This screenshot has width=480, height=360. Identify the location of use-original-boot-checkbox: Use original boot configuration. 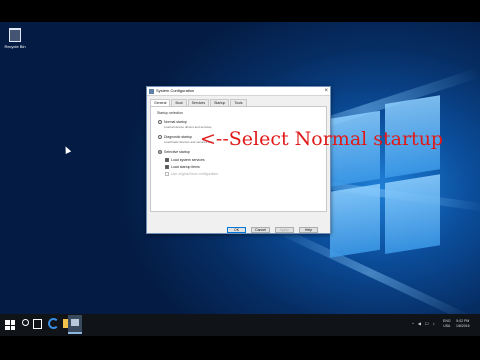
(192, 174).